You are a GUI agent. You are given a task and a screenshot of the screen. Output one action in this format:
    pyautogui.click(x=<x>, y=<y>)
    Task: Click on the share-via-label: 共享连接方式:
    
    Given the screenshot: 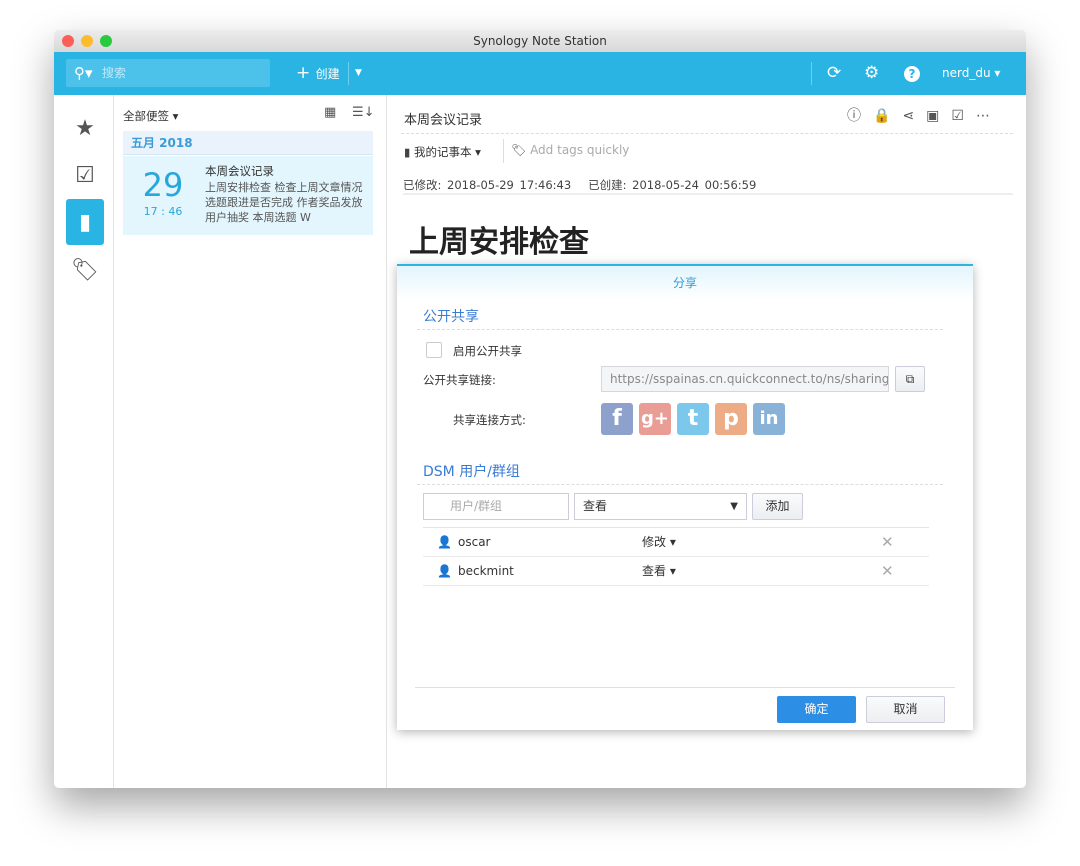 What is the action you would take?
    pyautogui.click(x=489, y=420)
    